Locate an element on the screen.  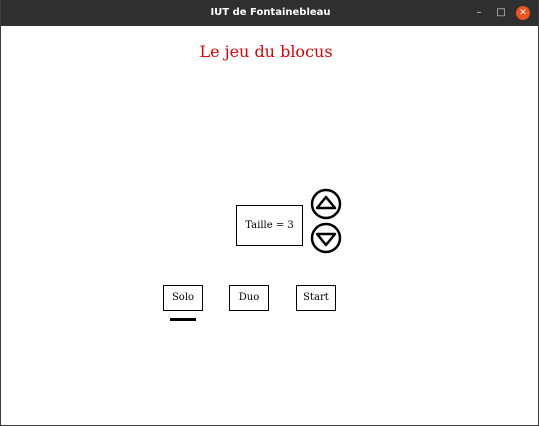
window-title: IUT de Fontainebleau is located at coordinates (270, 12).